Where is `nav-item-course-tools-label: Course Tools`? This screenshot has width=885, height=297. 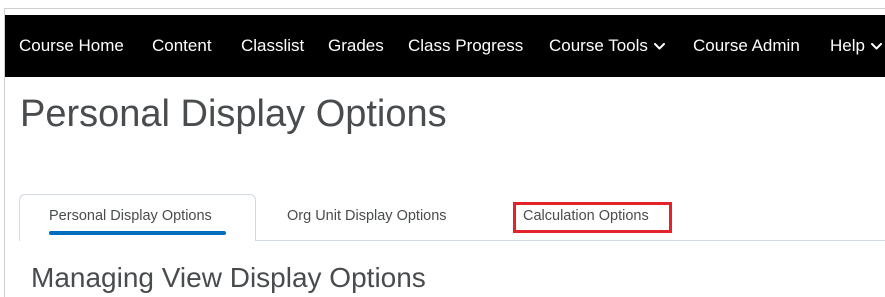 nav-item-course-tools-label: Course Tools is located at coordinates (598, 45).